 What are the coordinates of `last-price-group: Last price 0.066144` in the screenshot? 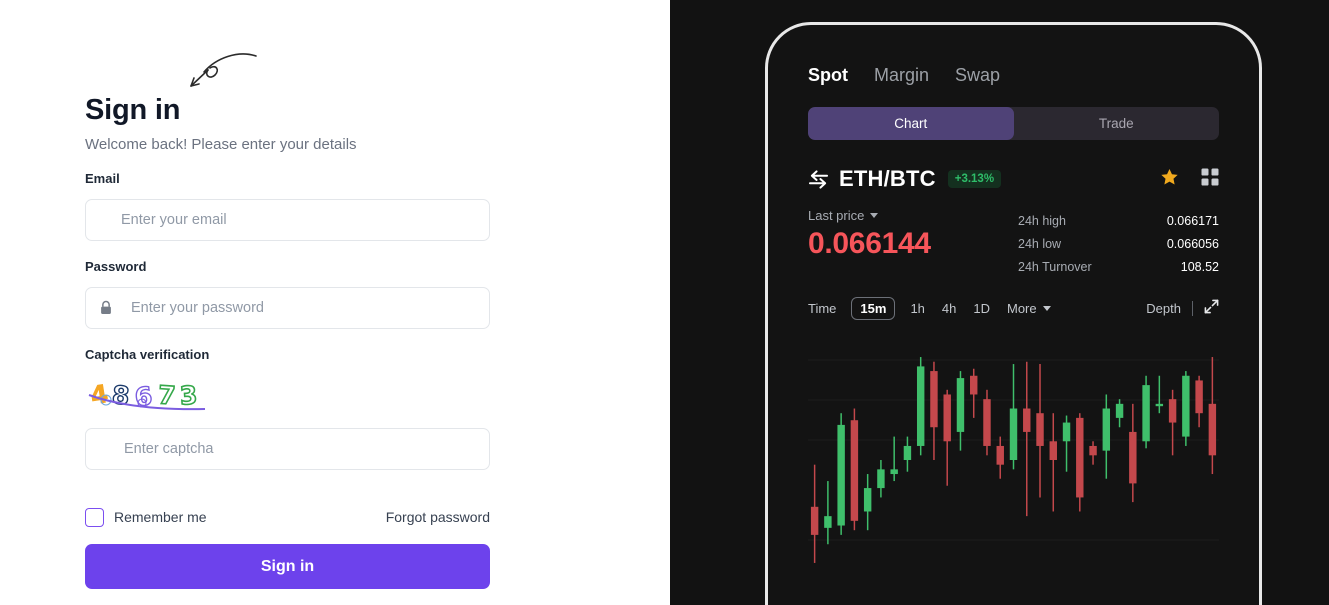 It's located at (913, 234).